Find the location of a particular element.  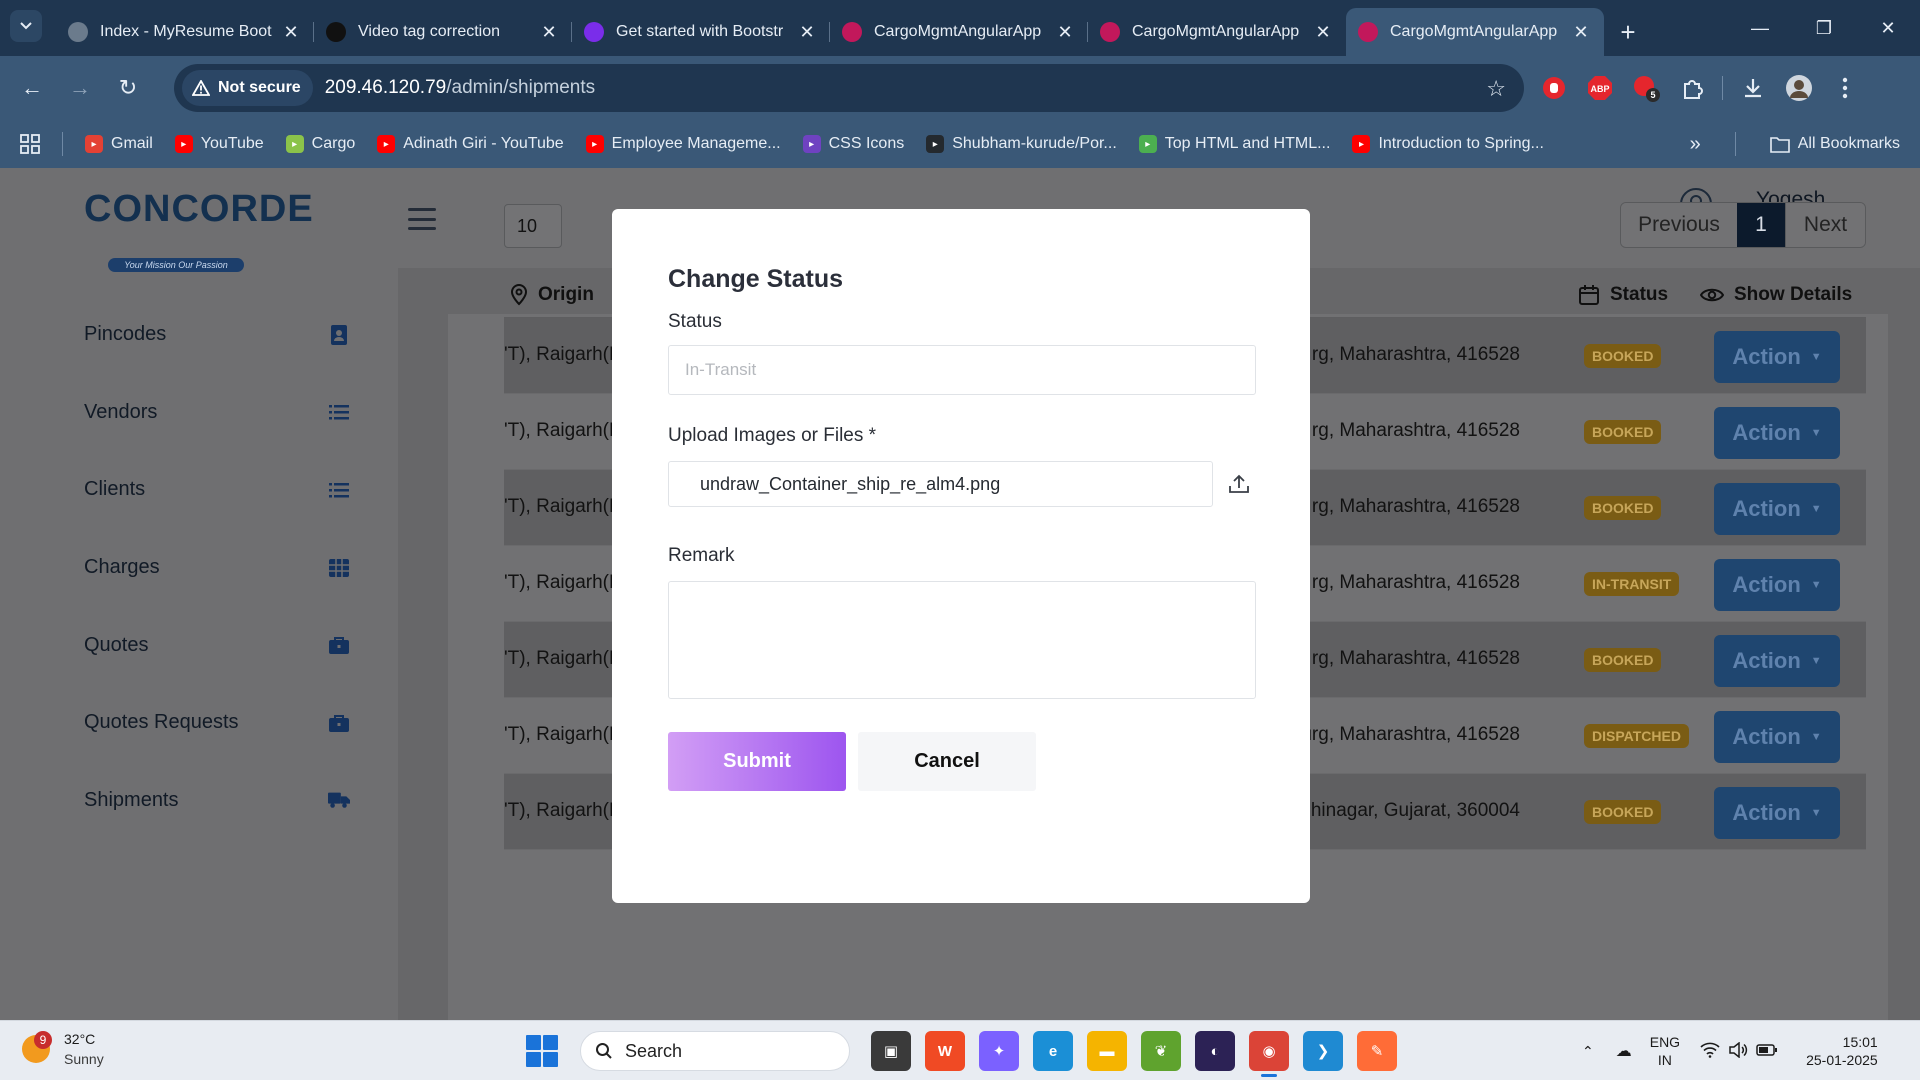

next-page-button: Next is located at coordinates (1825, 225).